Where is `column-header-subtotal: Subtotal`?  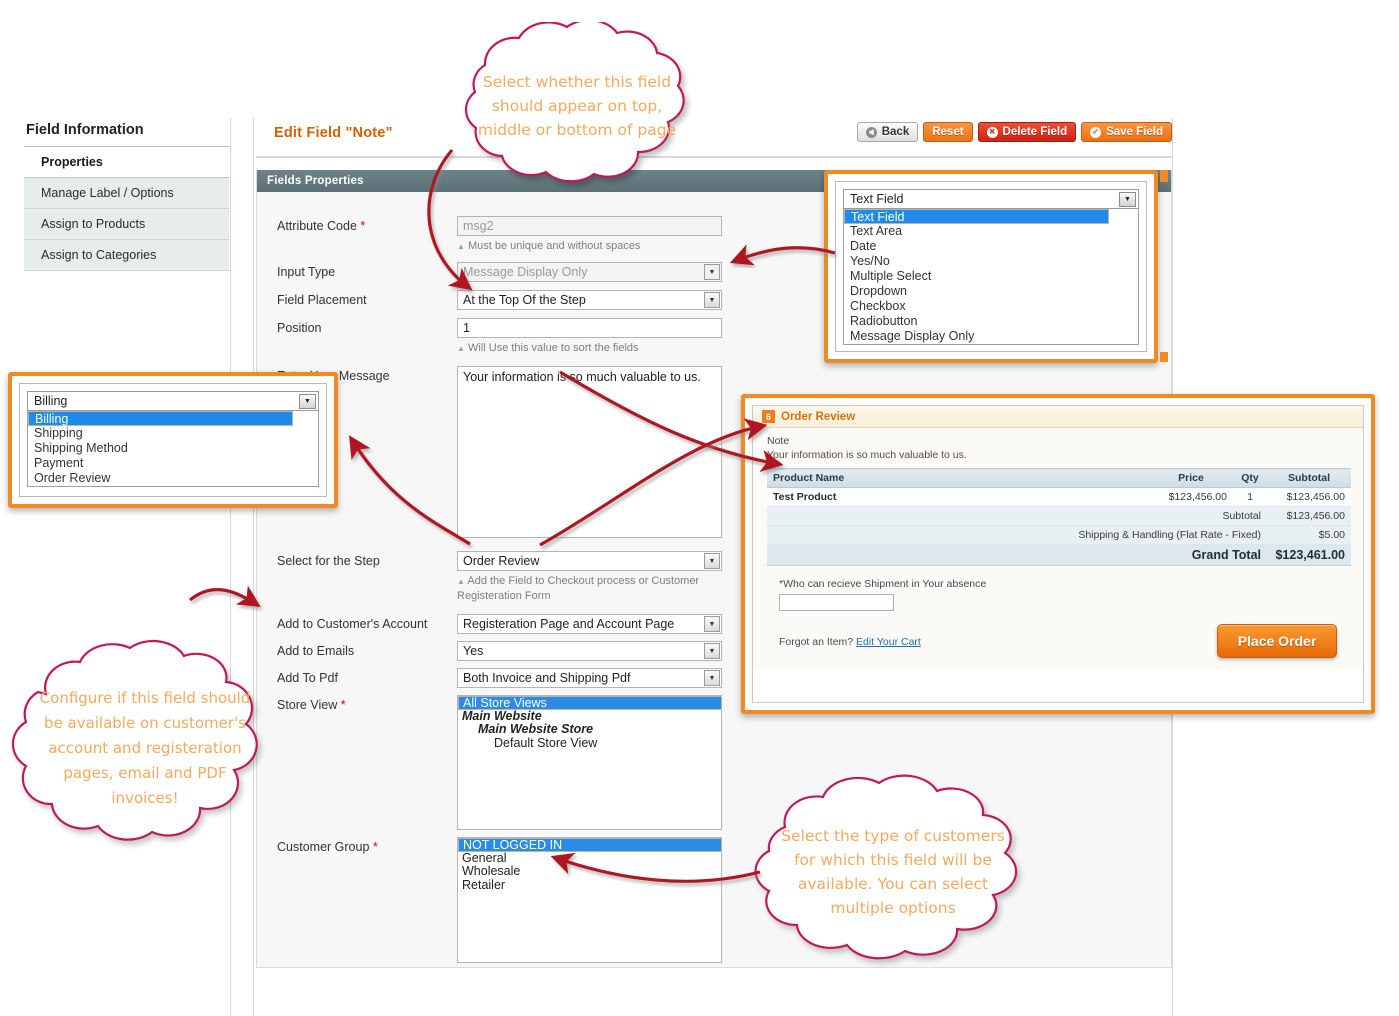
column-header-subtotal: Subtotal is located at coordinates (1309, 478).